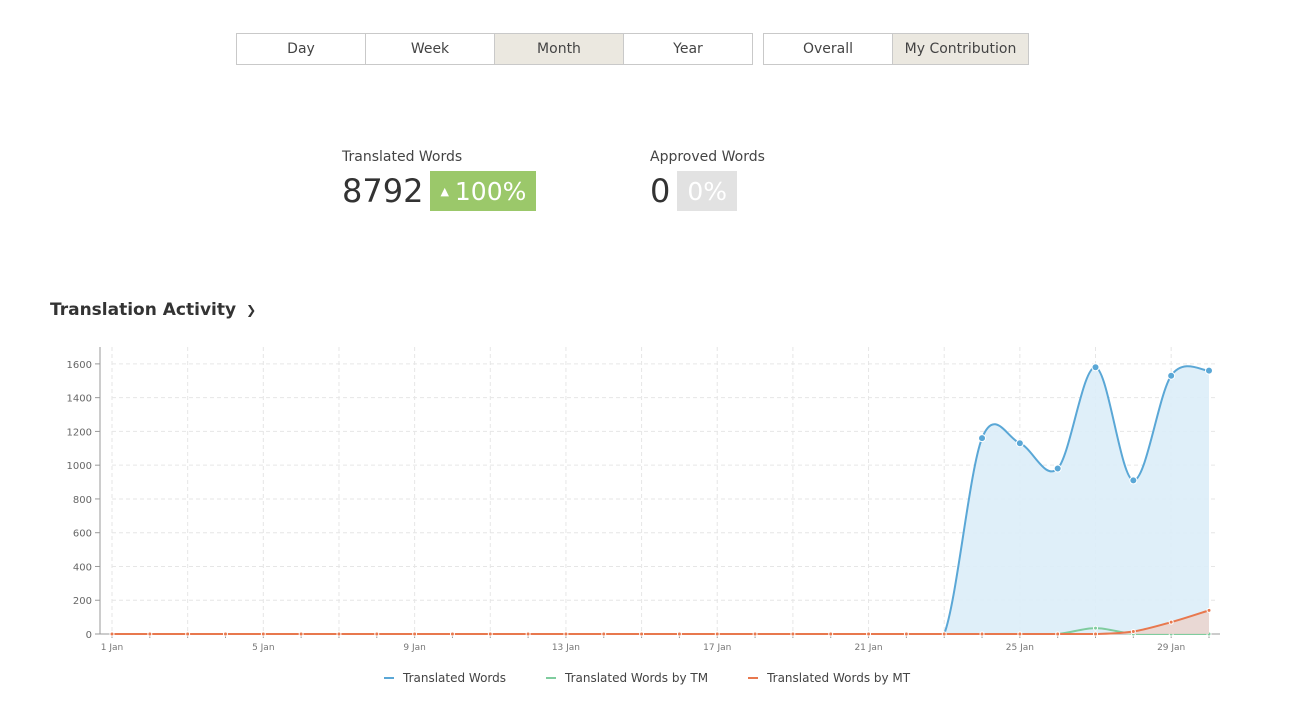  What do you see at coordinates (82, 534) in the screenshot?
I see `y-tick-label: 600` at bounding box center [82, 534].